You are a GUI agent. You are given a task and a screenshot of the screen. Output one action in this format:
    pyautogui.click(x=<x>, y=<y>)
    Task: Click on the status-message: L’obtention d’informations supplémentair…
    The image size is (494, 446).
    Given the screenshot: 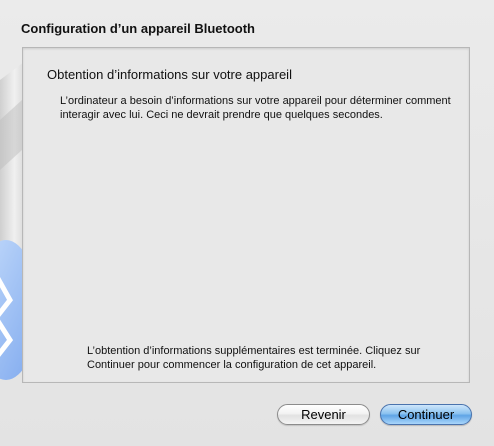 What is the action you would take?
    pyautogui.click(x=254, y=358)
    